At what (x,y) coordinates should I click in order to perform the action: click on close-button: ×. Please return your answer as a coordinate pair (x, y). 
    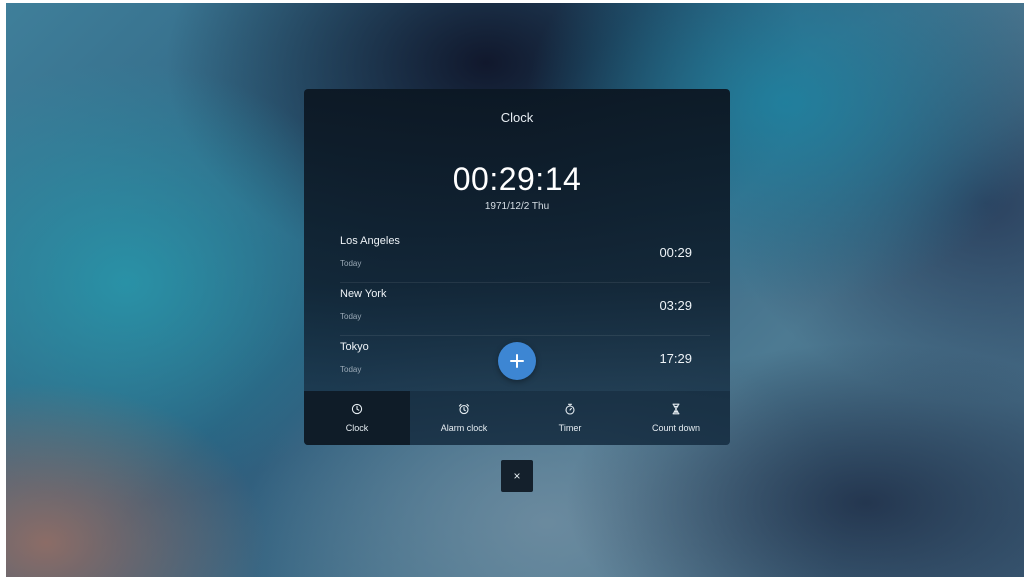
    Looking at the image, I should click on (517, 476).